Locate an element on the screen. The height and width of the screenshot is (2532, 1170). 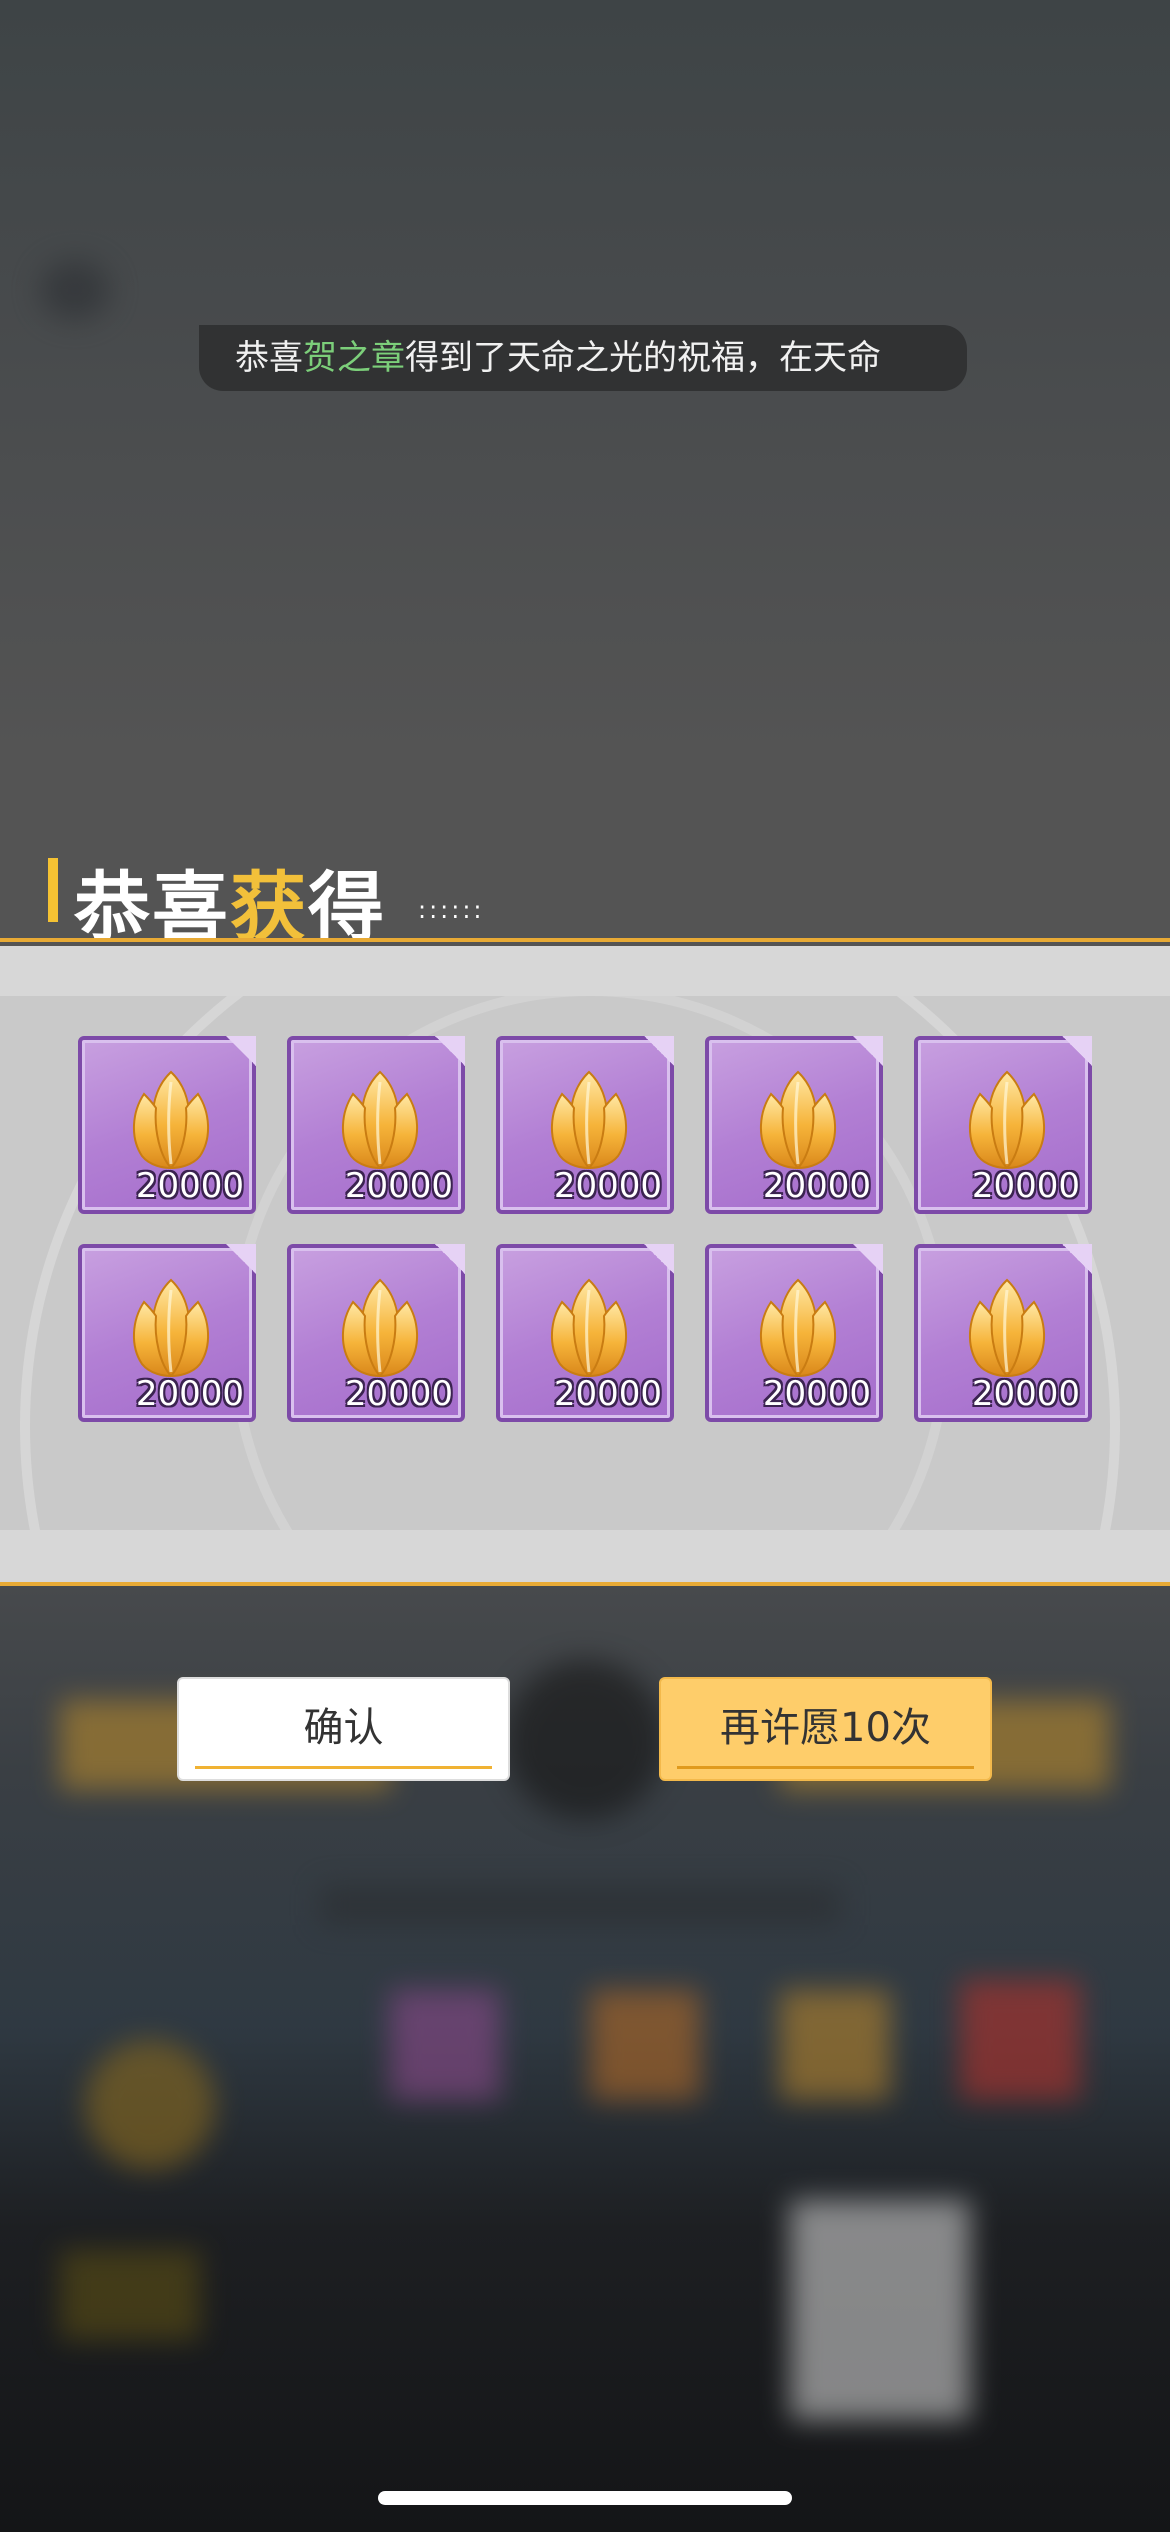
panel-top-band is located at coordinates (585, 971).